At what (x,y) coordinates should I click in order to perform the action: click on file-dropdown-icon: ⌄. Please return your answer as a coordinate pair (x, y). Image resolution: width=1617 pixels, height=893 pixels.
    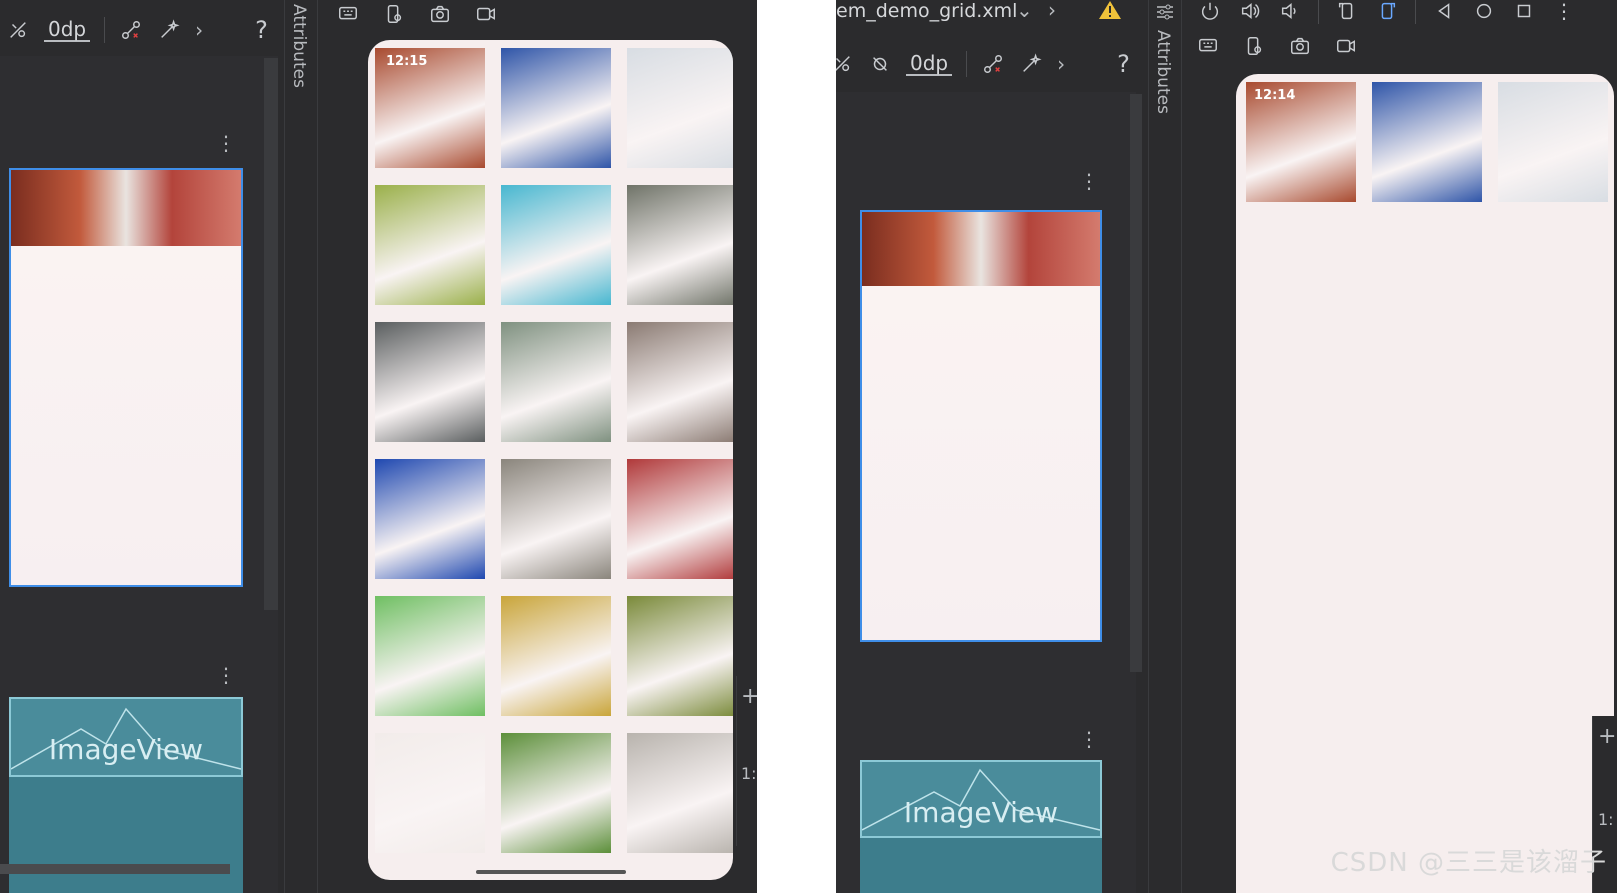
    Looking at the image, I should click on (1024, 11).